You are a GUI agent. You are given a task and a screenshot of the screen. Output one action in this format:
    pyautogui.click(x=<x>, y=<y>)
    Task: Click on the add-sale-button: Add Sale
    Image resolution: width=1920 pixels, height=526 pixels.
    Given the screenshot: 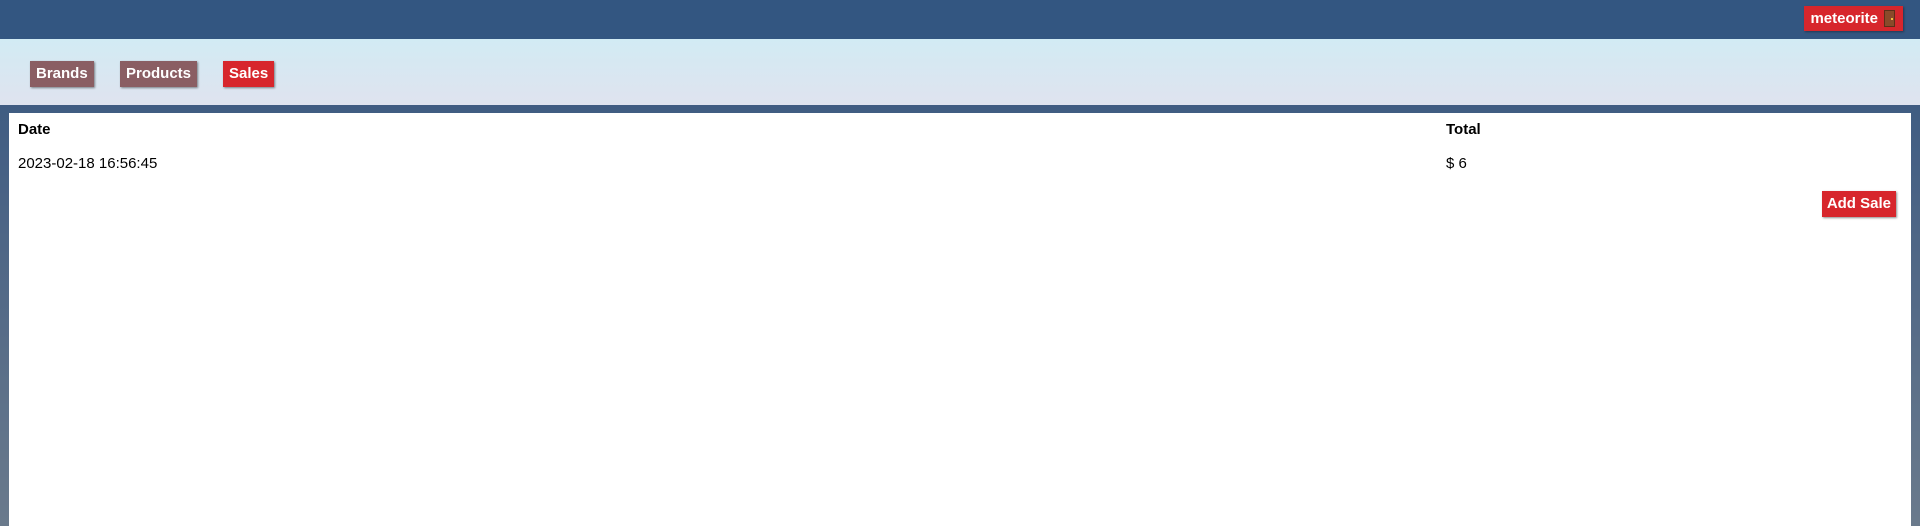 What is the action you would take?
    pyautogui.click(x=1858, y=204)
    